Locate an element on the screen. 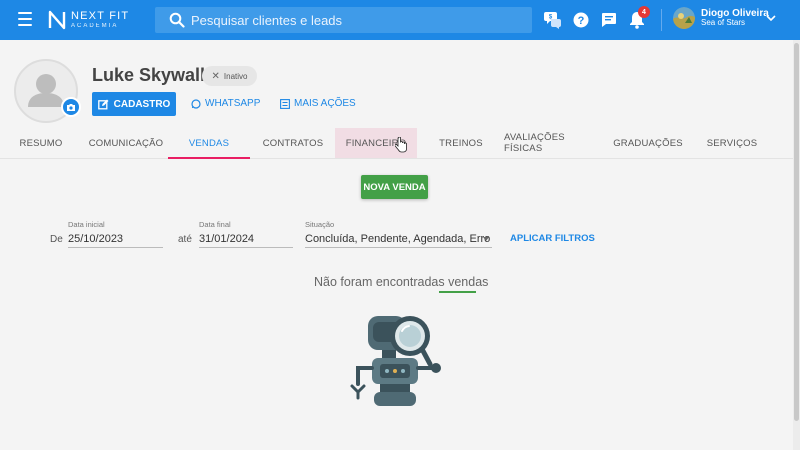 This screenshot has height=450, width=800. search-input is located at coordinates (351, 20).